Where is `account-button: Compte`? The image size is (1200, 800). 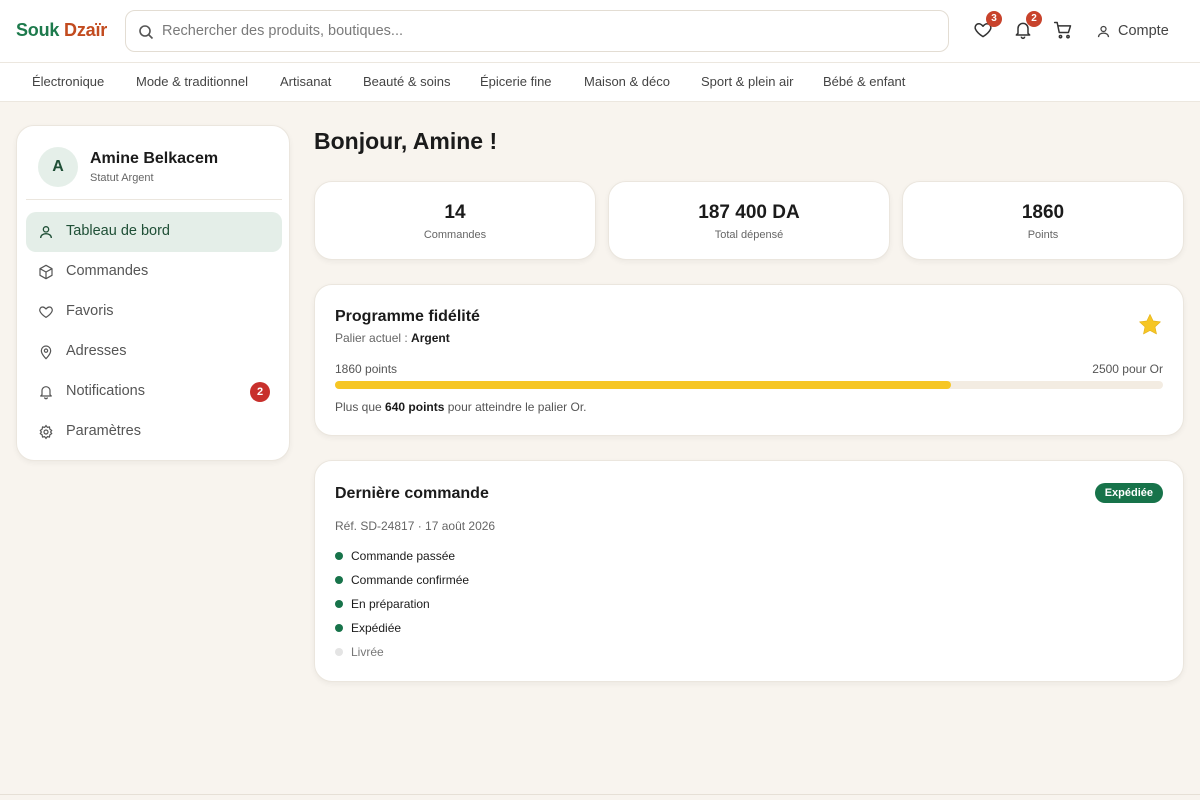
account-button: Compte is located at coordinates (1132, 31).